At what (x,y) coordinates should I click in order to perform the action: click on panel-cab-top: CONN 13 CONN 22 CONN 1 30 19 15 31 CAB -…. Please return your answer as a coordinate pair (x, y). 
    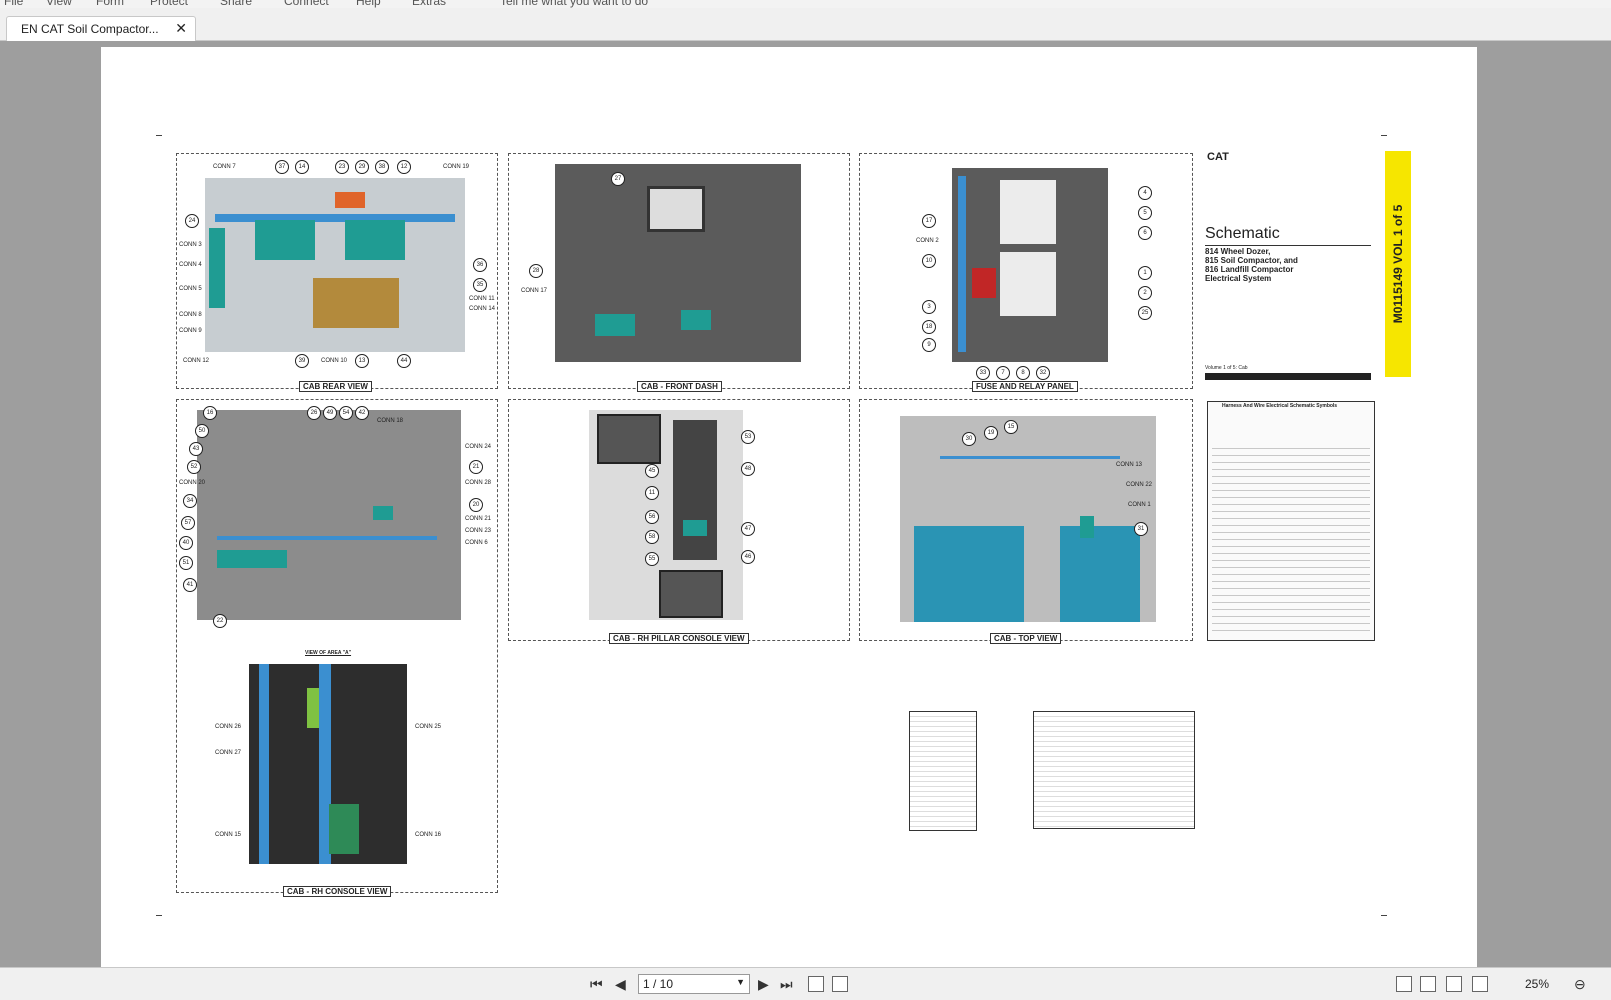
    Looking at the image, I should click on (1026, 521).